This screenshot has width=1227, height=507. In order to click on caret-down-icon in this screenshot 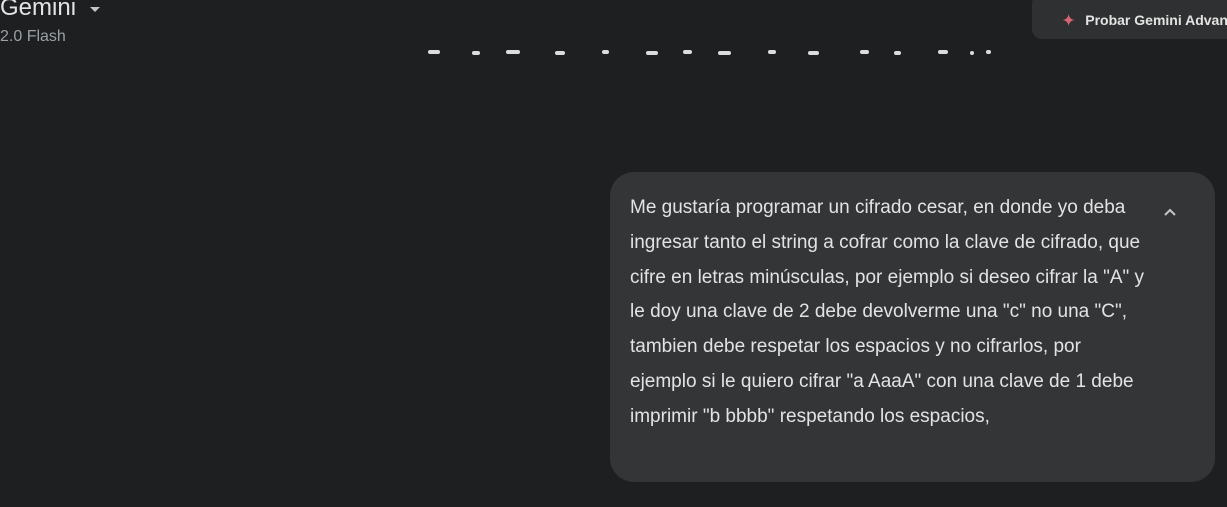, I will do `click(95, 9)`.